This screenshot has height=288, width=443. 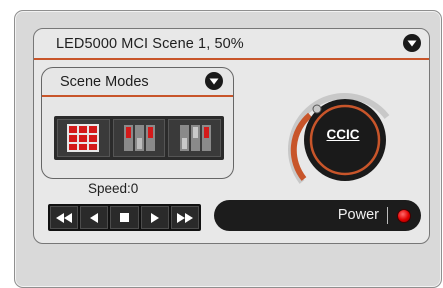 I want to click on scene-modes-label: Scene Modes, so click(x=104, y=82).